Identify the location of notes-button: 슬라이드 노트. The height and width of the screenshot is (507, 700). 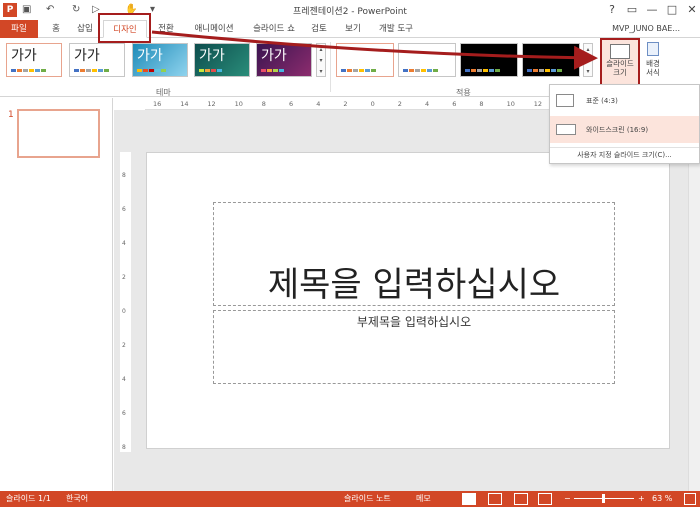
(367, 499).